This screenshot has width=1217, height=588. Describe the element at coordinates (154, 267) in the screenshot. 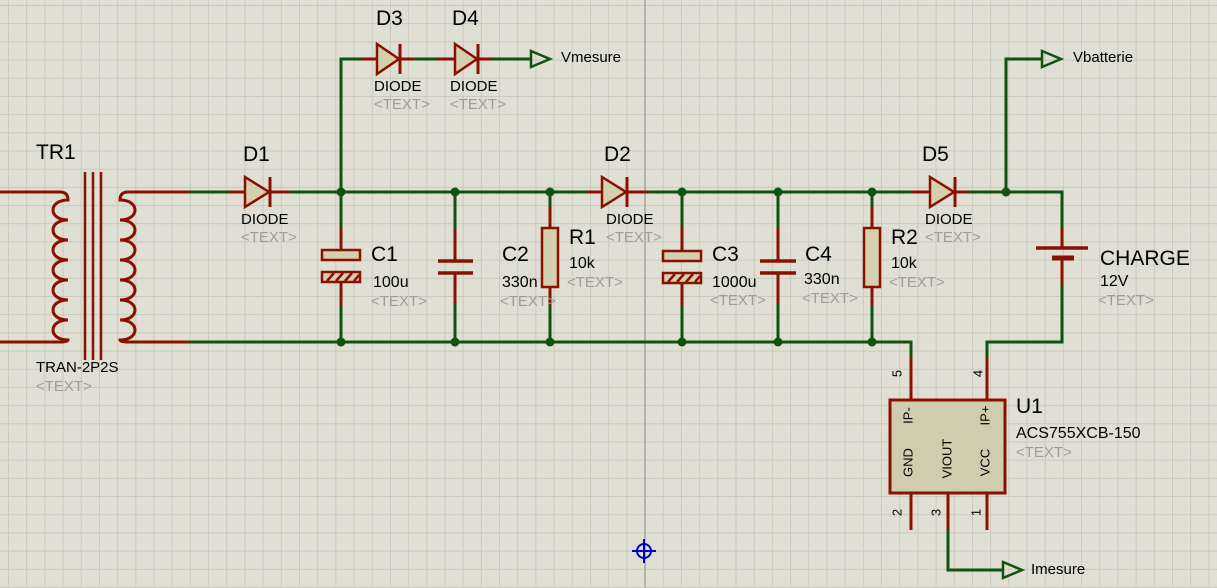

I see `tr1-secondary-coil` at that location.